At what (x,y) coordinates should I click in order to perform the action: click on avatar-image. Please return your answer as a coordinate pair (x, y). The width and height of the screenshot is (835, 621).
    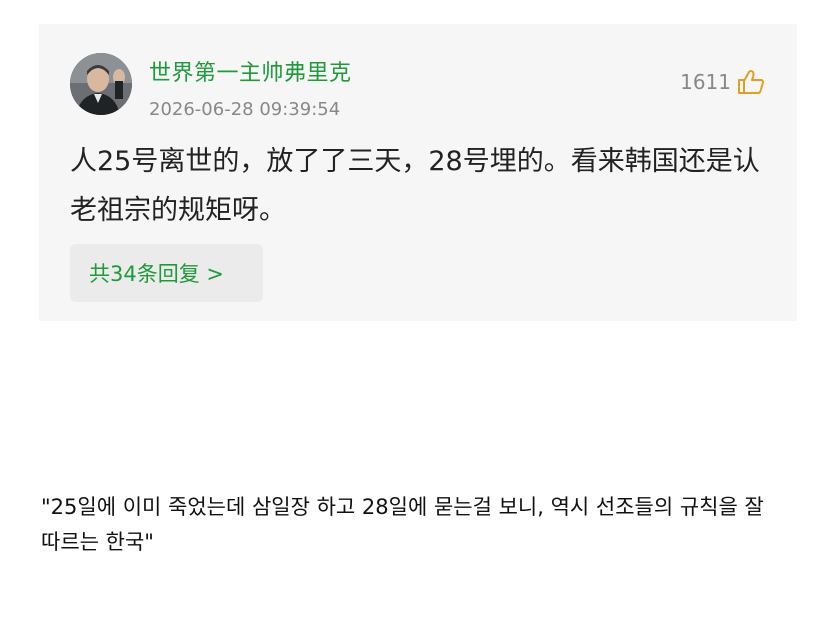
    Looking at the image, I should click on (101, 84).